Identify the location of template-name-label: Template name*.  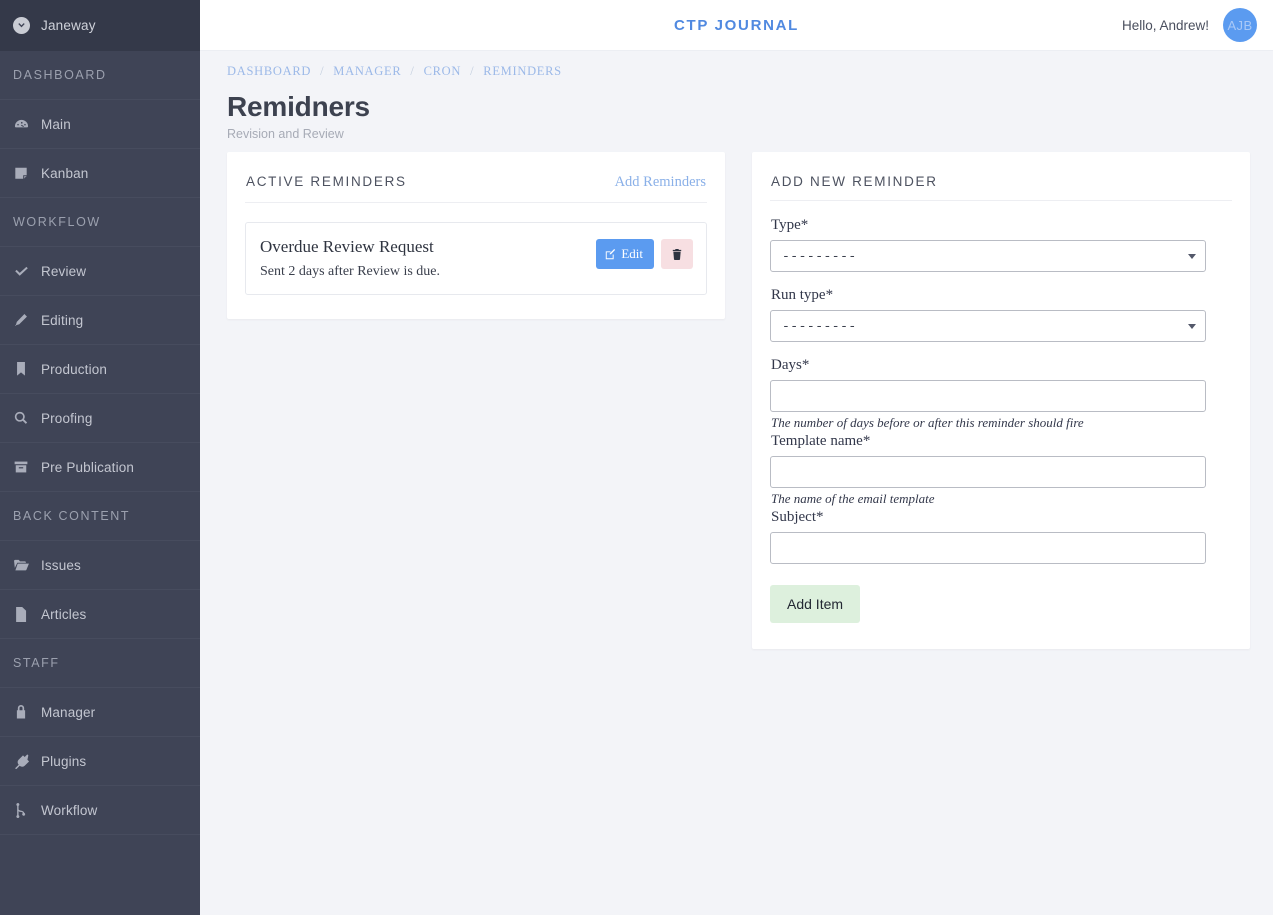
(821, 441).